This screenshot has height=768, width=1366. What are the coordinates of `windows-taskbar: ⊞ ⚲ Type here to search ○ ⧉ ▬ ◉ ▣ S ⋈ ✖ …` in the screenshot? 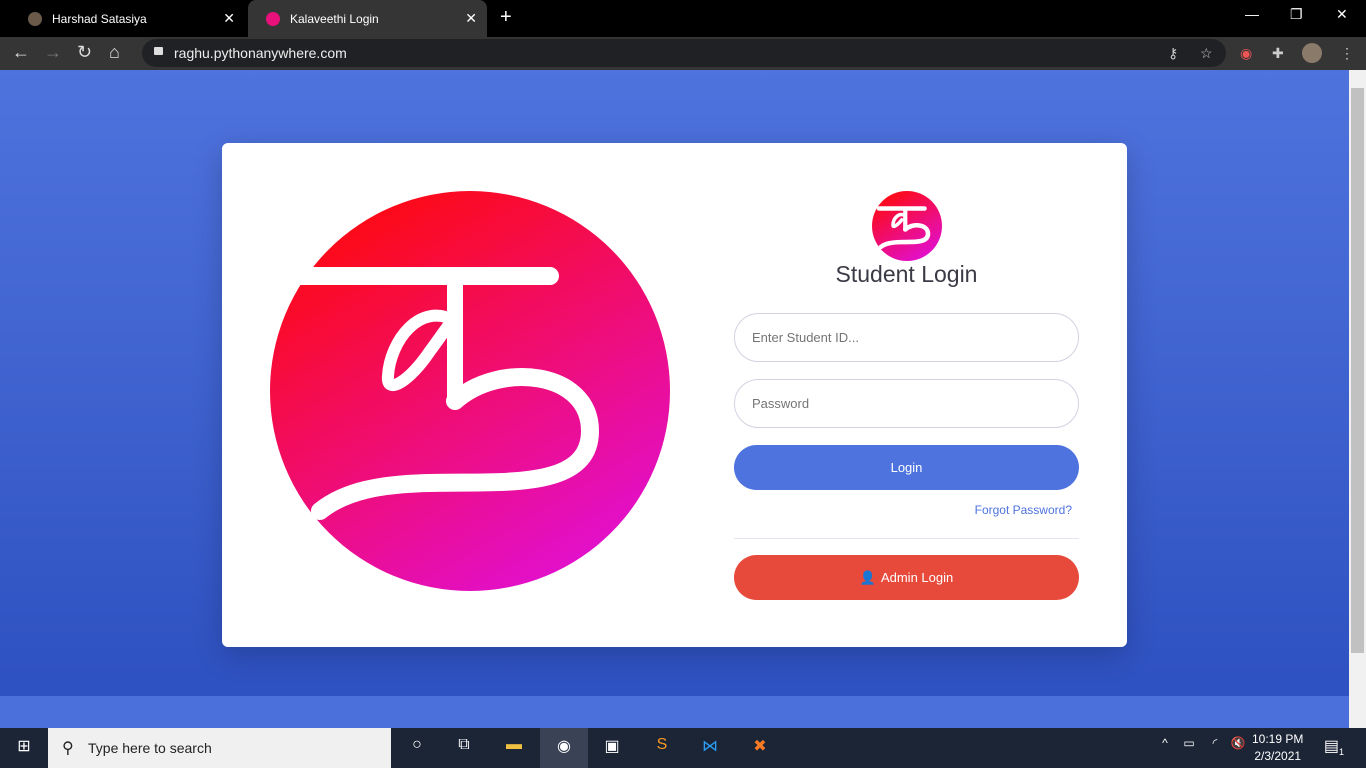 It's located at (683, 748).